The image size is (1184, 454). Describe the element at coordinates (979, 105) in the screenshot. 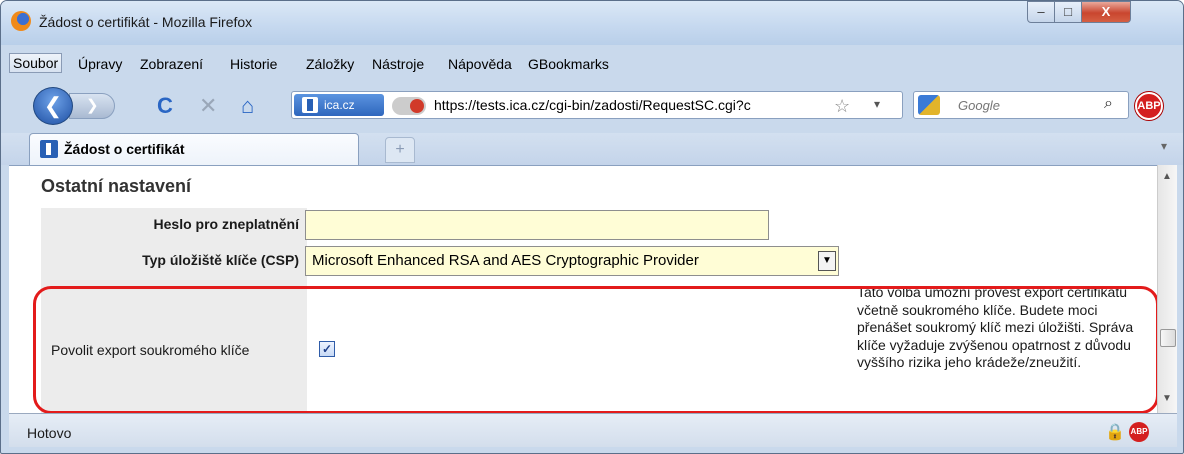

I see `search-placeholder: Google` at that location.